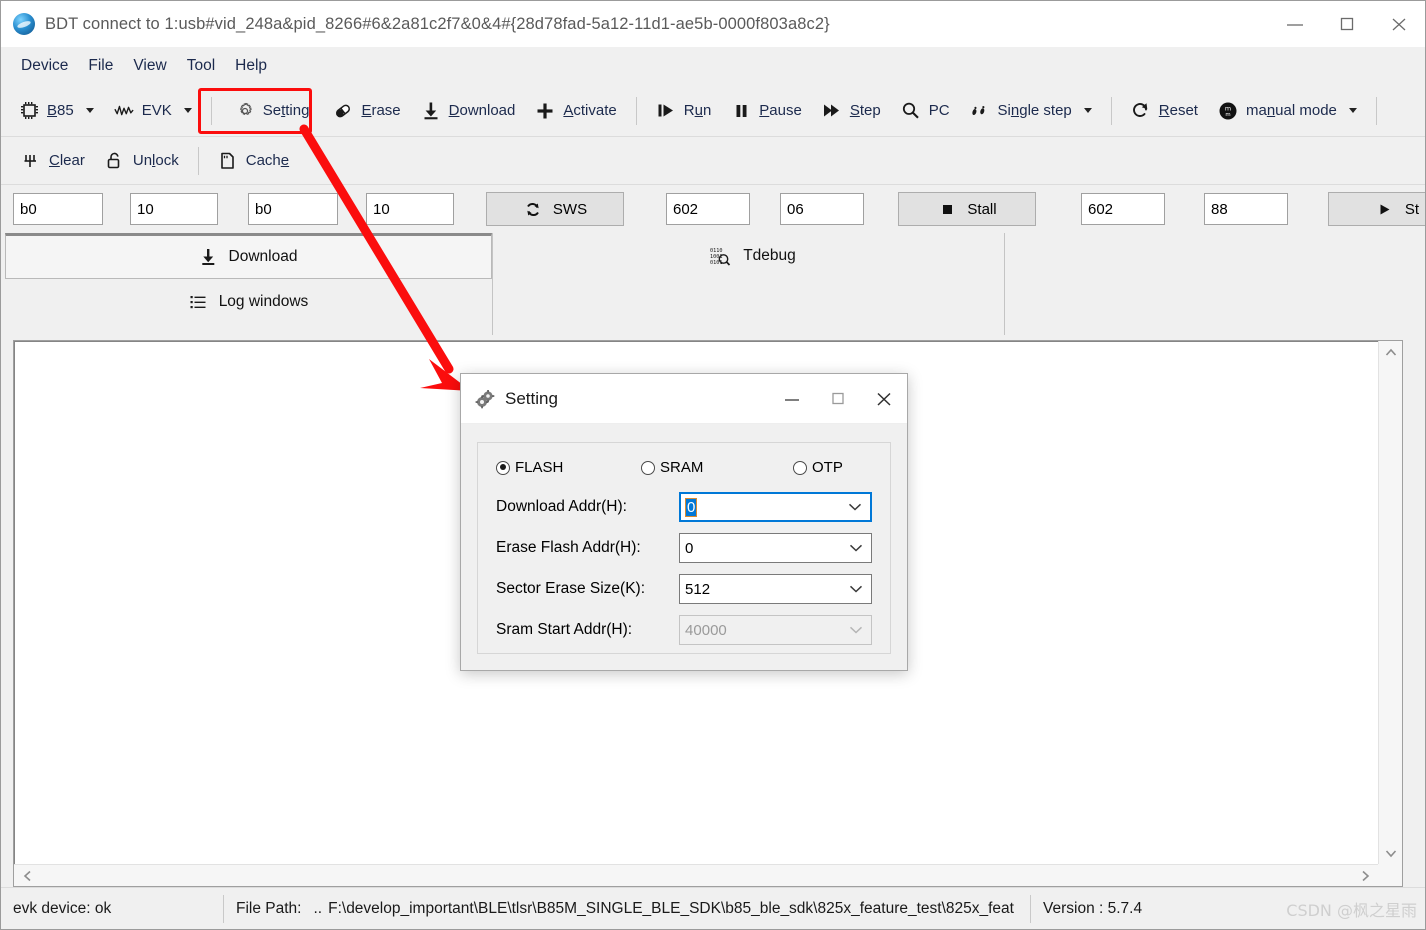 The image size is (1426, 930). Describe the element at coordinates (792, 399) in the screenshot. I see `setting-minimize-button` at that location.